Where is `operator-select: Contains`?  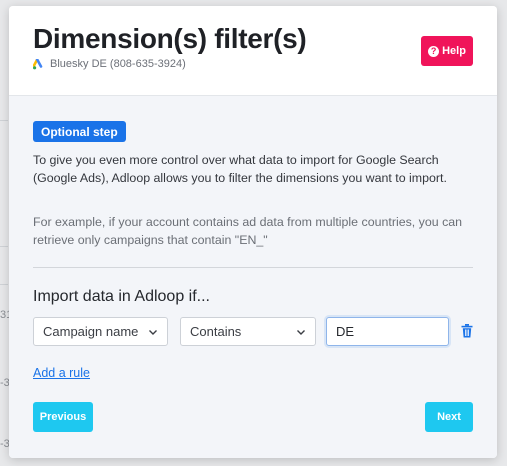
operator-select: Contains is located at coordinates (248, 331).